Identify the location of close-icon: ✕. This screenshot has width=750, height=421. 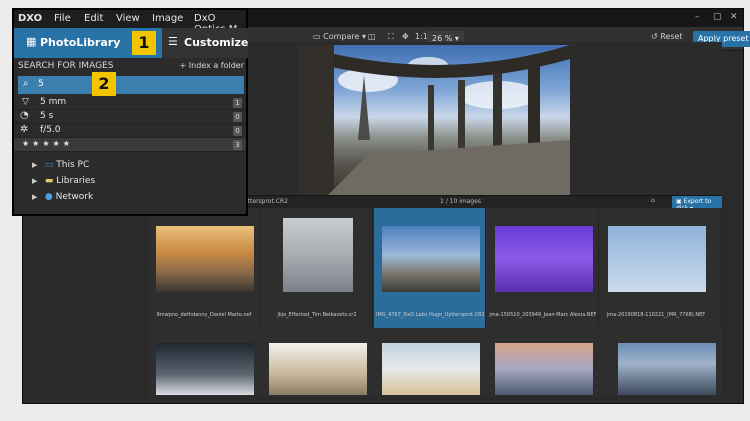
(734, 17).